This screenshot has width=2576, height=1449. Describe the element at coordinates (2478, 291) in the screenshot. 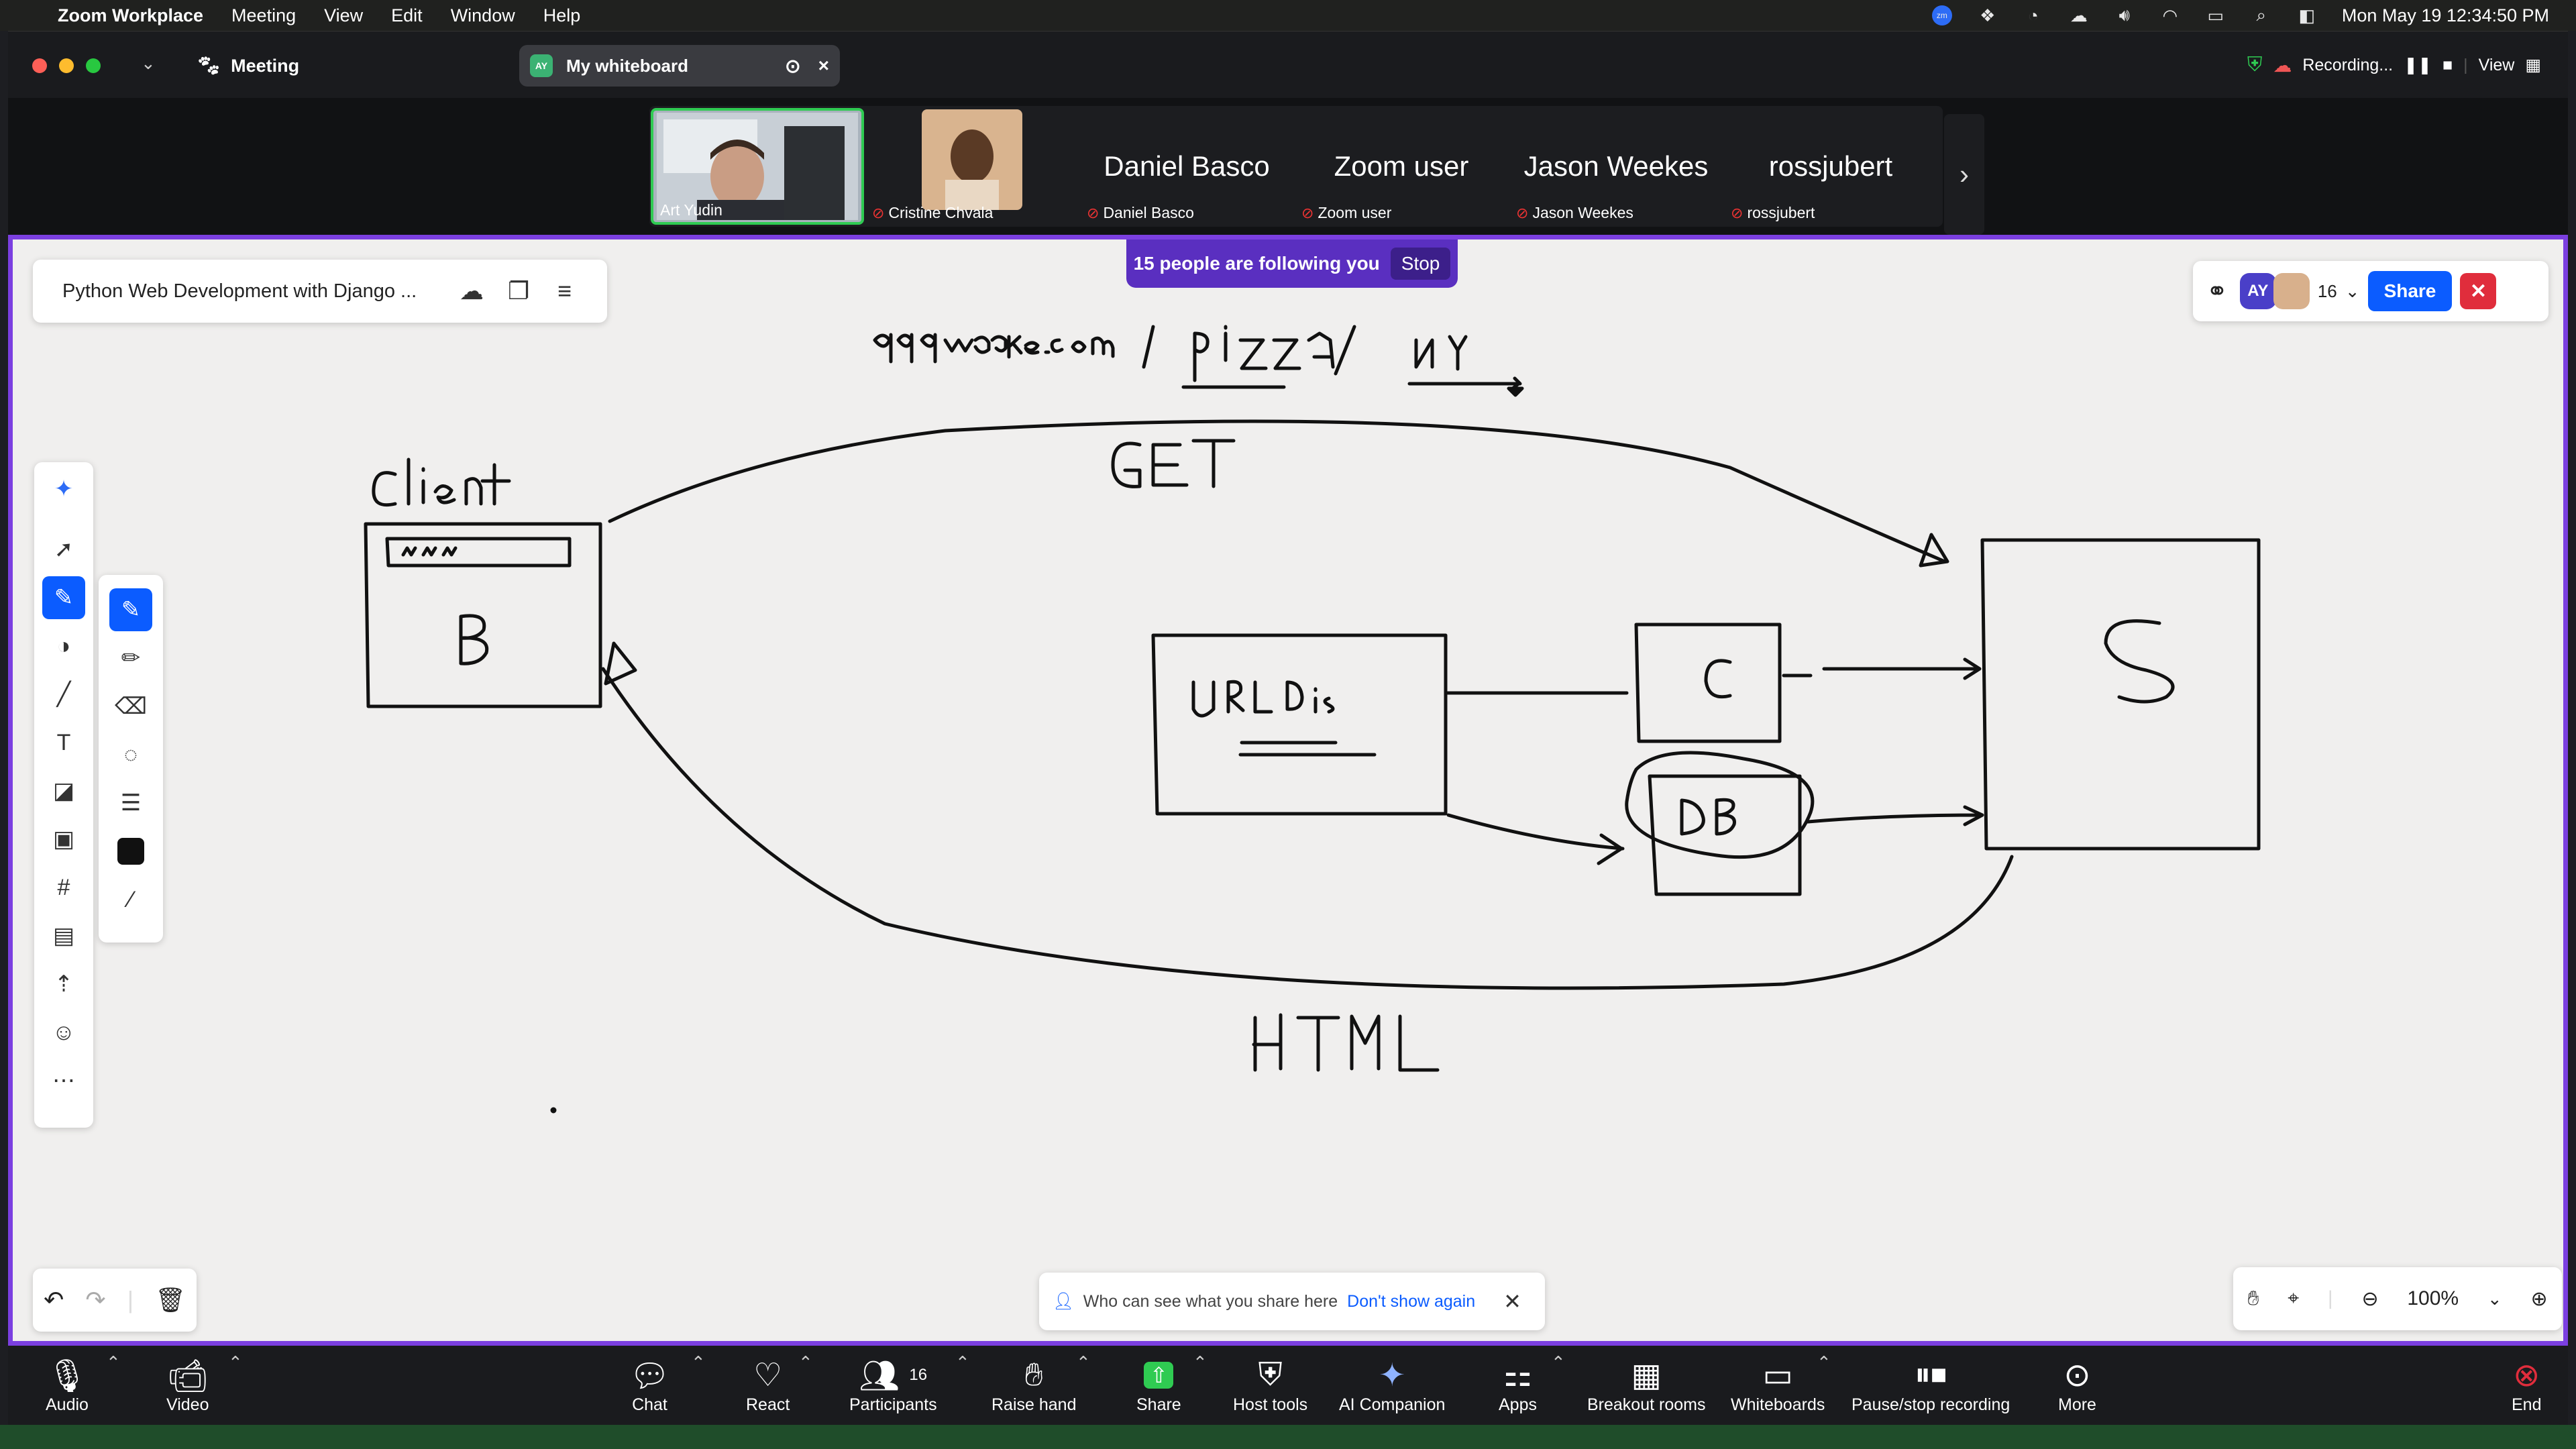

I see `close-whiteboard-button: ✕` at that location.